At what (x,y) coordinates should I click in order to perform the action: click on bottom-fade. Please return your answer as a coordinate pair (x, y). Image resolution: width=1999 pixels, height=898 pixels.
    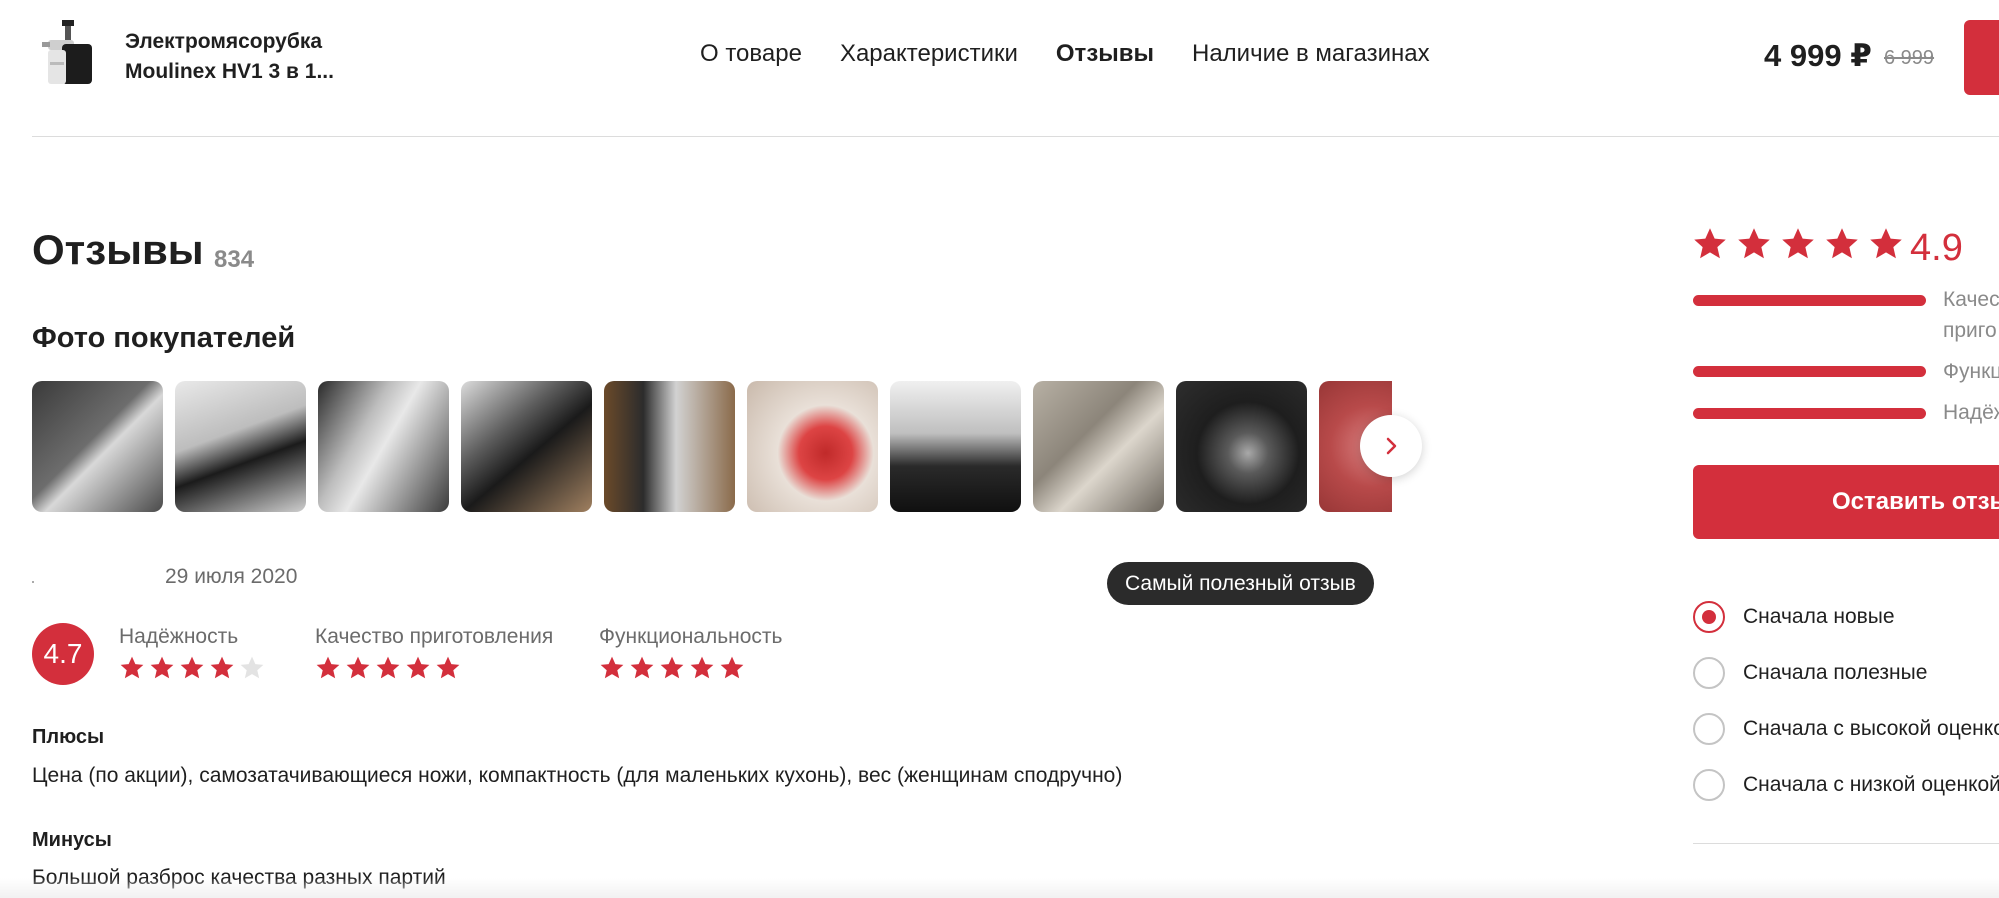
    Looking at the image, I should click on (999, 888).